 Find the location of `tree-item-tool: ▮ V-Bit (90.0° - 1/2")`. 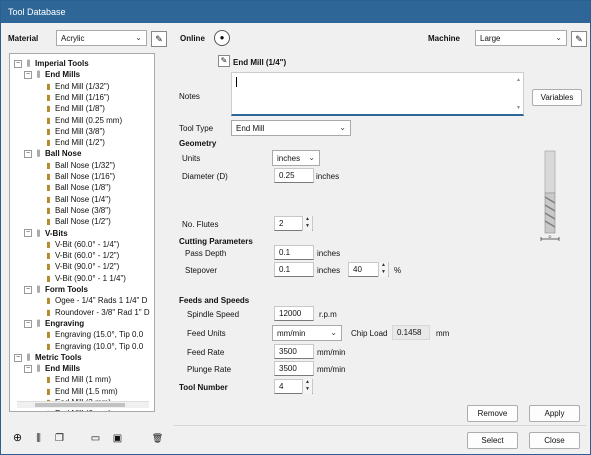

tree-item-tool: ▮ V-Bit (90.0° - 1/2") is located at coordinates (81, 266).